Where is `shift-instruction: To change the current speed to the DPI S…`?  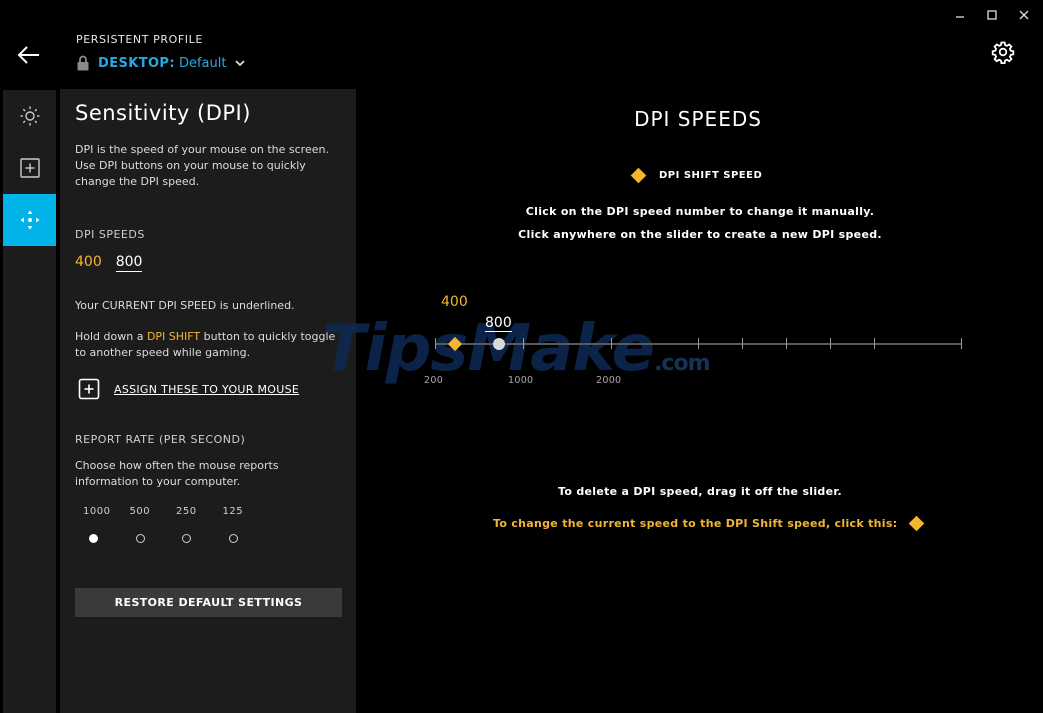
shift-instruction: To change the current speed to the DPI S… is located at coordinates (695, 523).